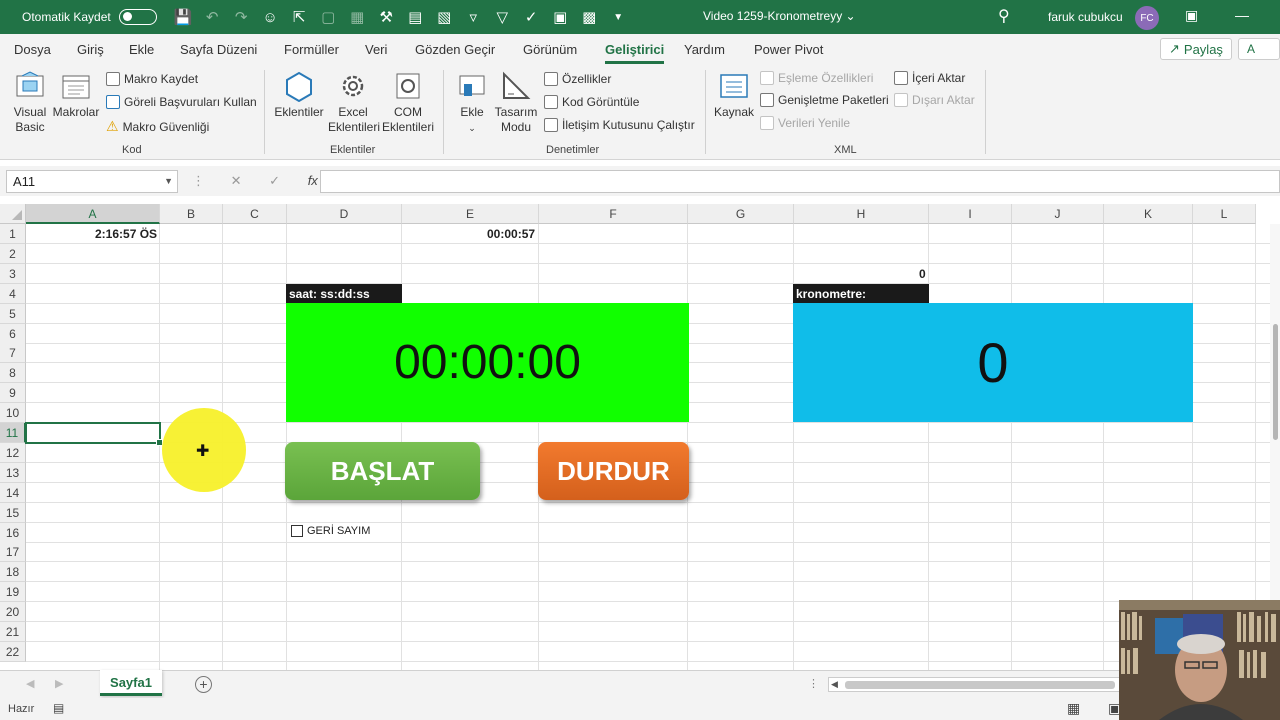 The image size is (1280, 720). Describe the element at coordinates (922, 274) in the screenshot. I see `cell-h3: 0` at that location.